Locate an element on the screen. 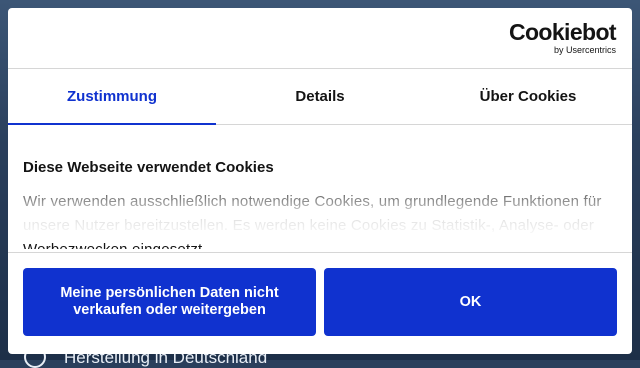  tab-zustimmung: Zustimmung is located at coordinates (112, 97).